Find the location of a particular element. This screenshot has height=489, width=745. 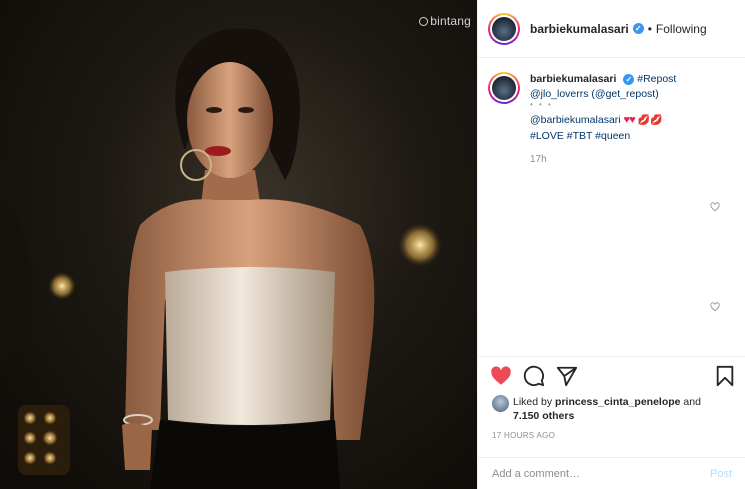

action-icons is located at coordinates (614, 377).